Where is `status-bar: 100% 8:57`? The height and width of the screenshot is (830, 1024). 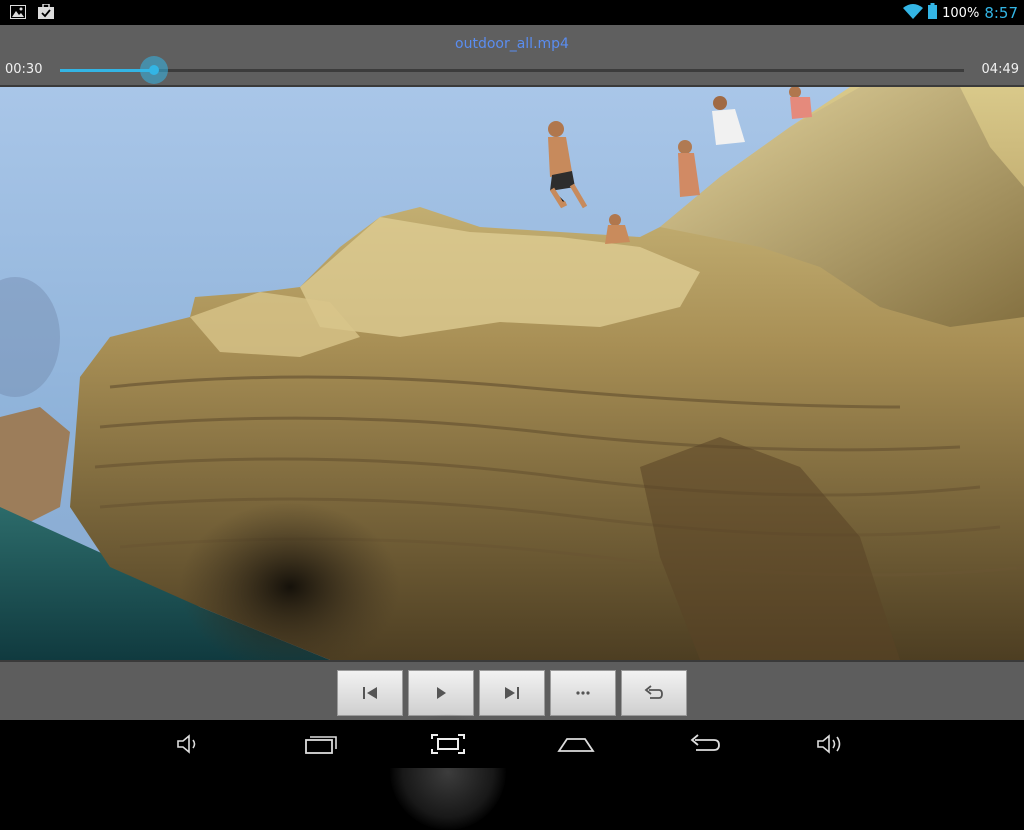 status-bar: 100% 8:57 is located at coordinates (512, 12).